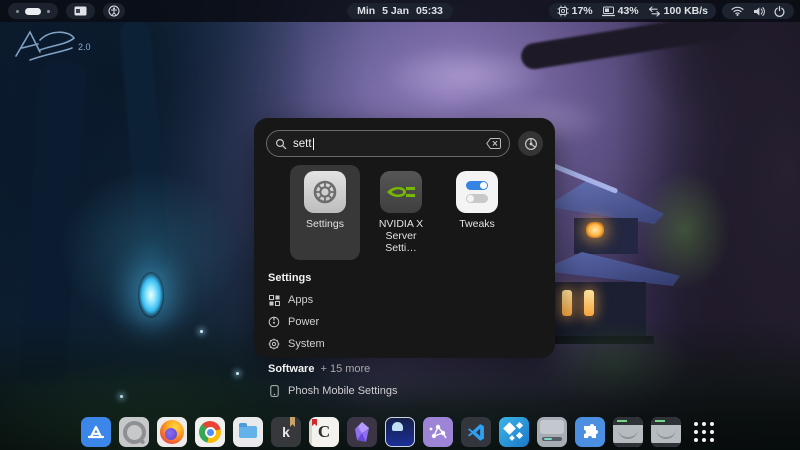 This screenshot has width=800, height=450. What do you see at coordinates (172, 432) in the screenshot?
I see `dock-firefox-icon` at bounding box center [172, 432].